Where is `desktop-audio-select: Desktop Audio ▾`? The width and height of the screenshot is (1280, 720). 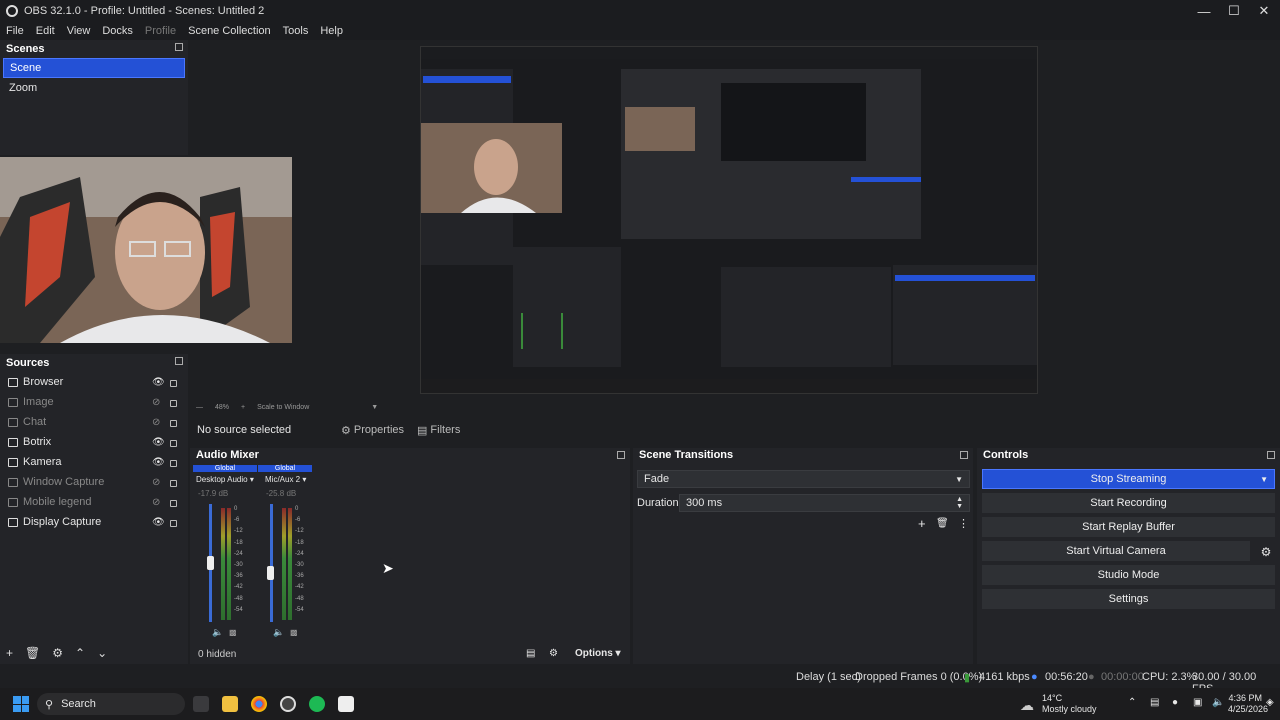
desktop-audio-select: Desktop Audio ▾ is located at coordinates (225, 479).